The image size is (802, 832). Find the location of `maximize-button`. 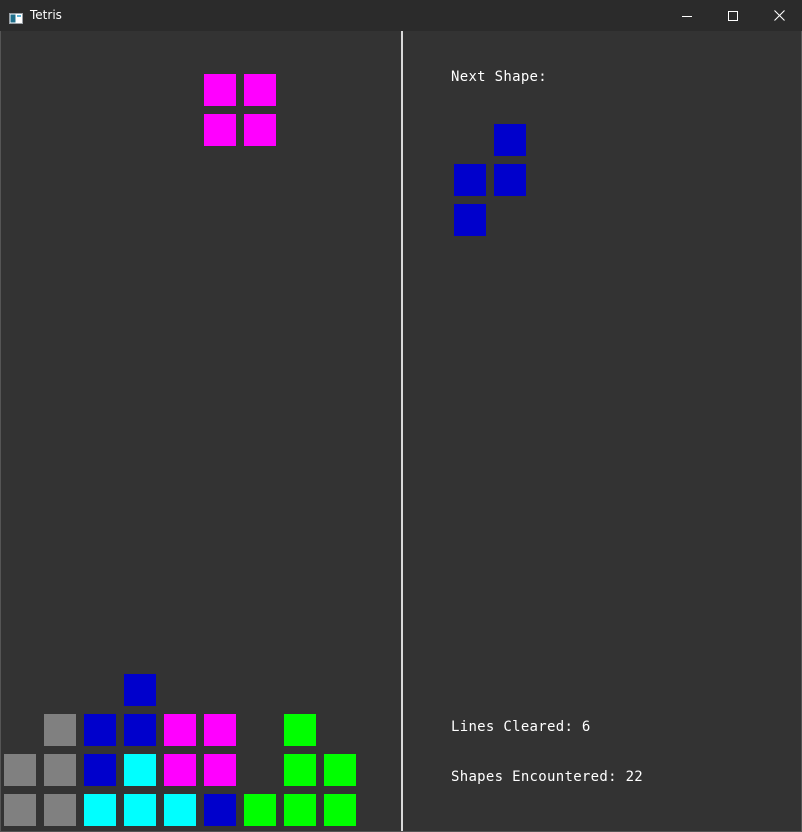

maximize-button is located at coordinates (733, 15).